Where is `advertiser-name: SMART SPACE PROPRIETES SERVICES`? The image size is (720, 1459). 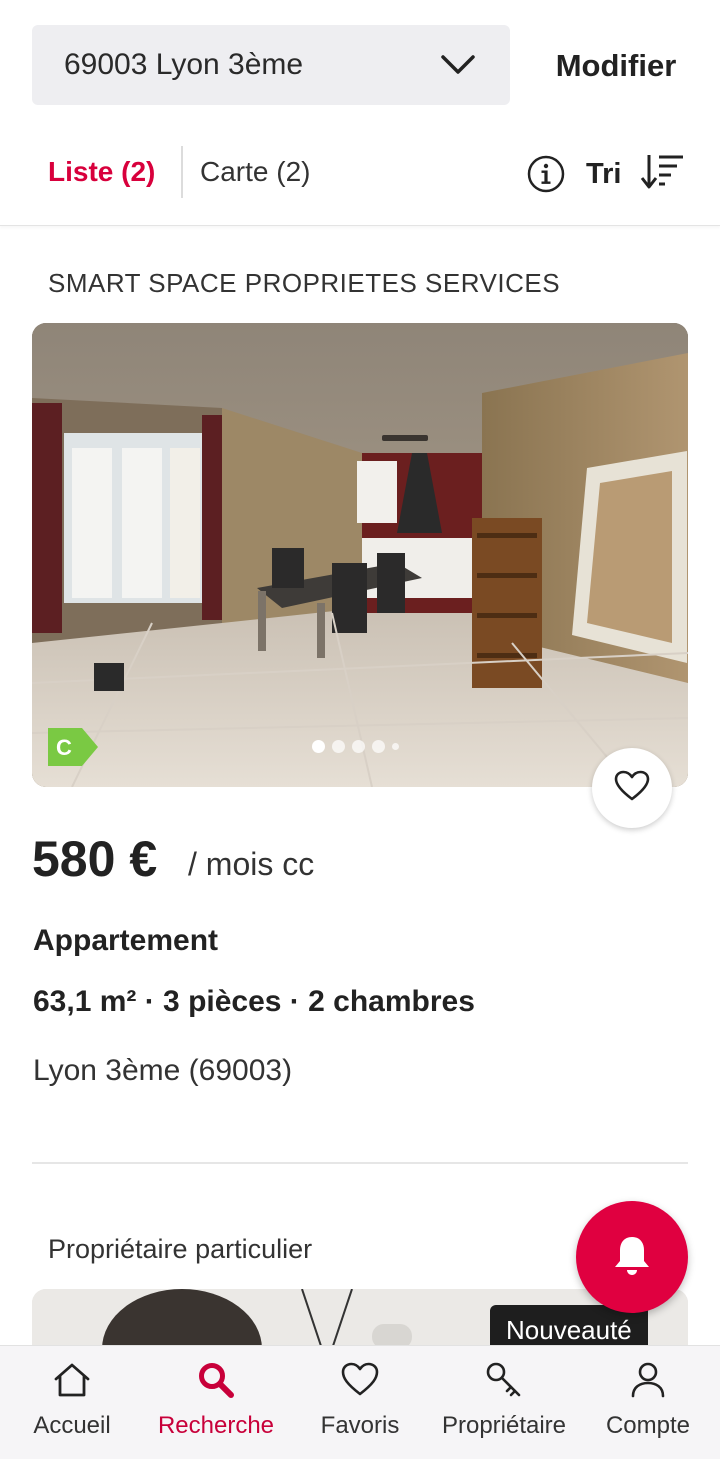 advertiser-name: SMART SPACE PROPRIETES SERVICES is located at coordinates (304, 283).